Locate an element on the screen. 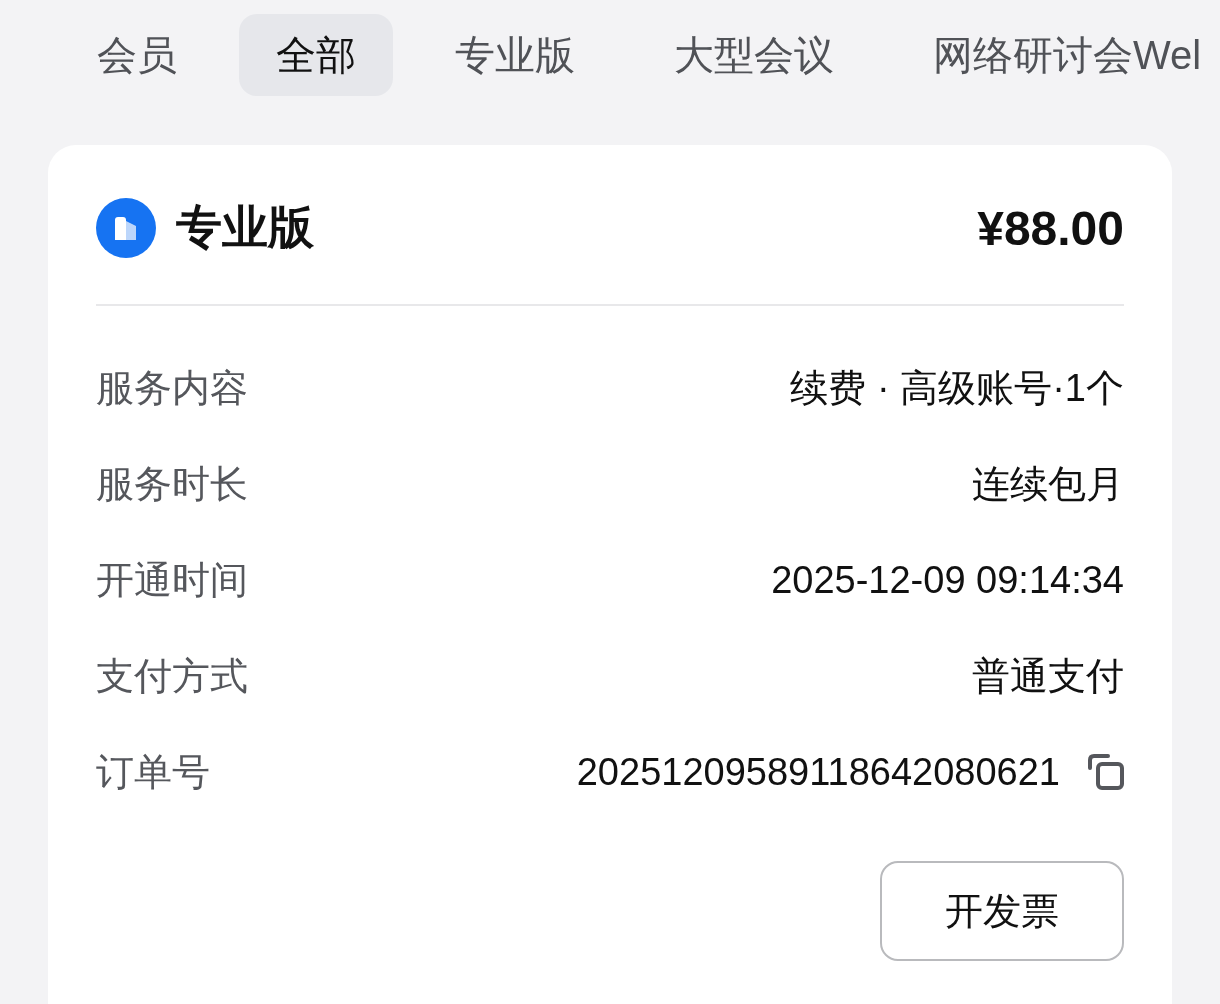 Image resolution: width=1220 pixels, height=1004 pixels. detail-label: 服务内容 is located at coordinates (172, 388).